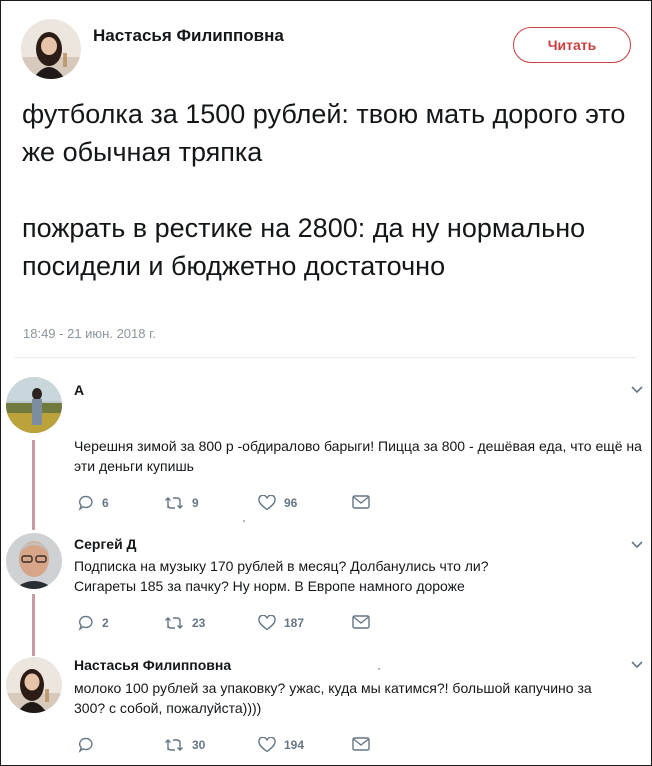 This screenshot has width=652, height=766. I want to click on divider, so click(325, 357).